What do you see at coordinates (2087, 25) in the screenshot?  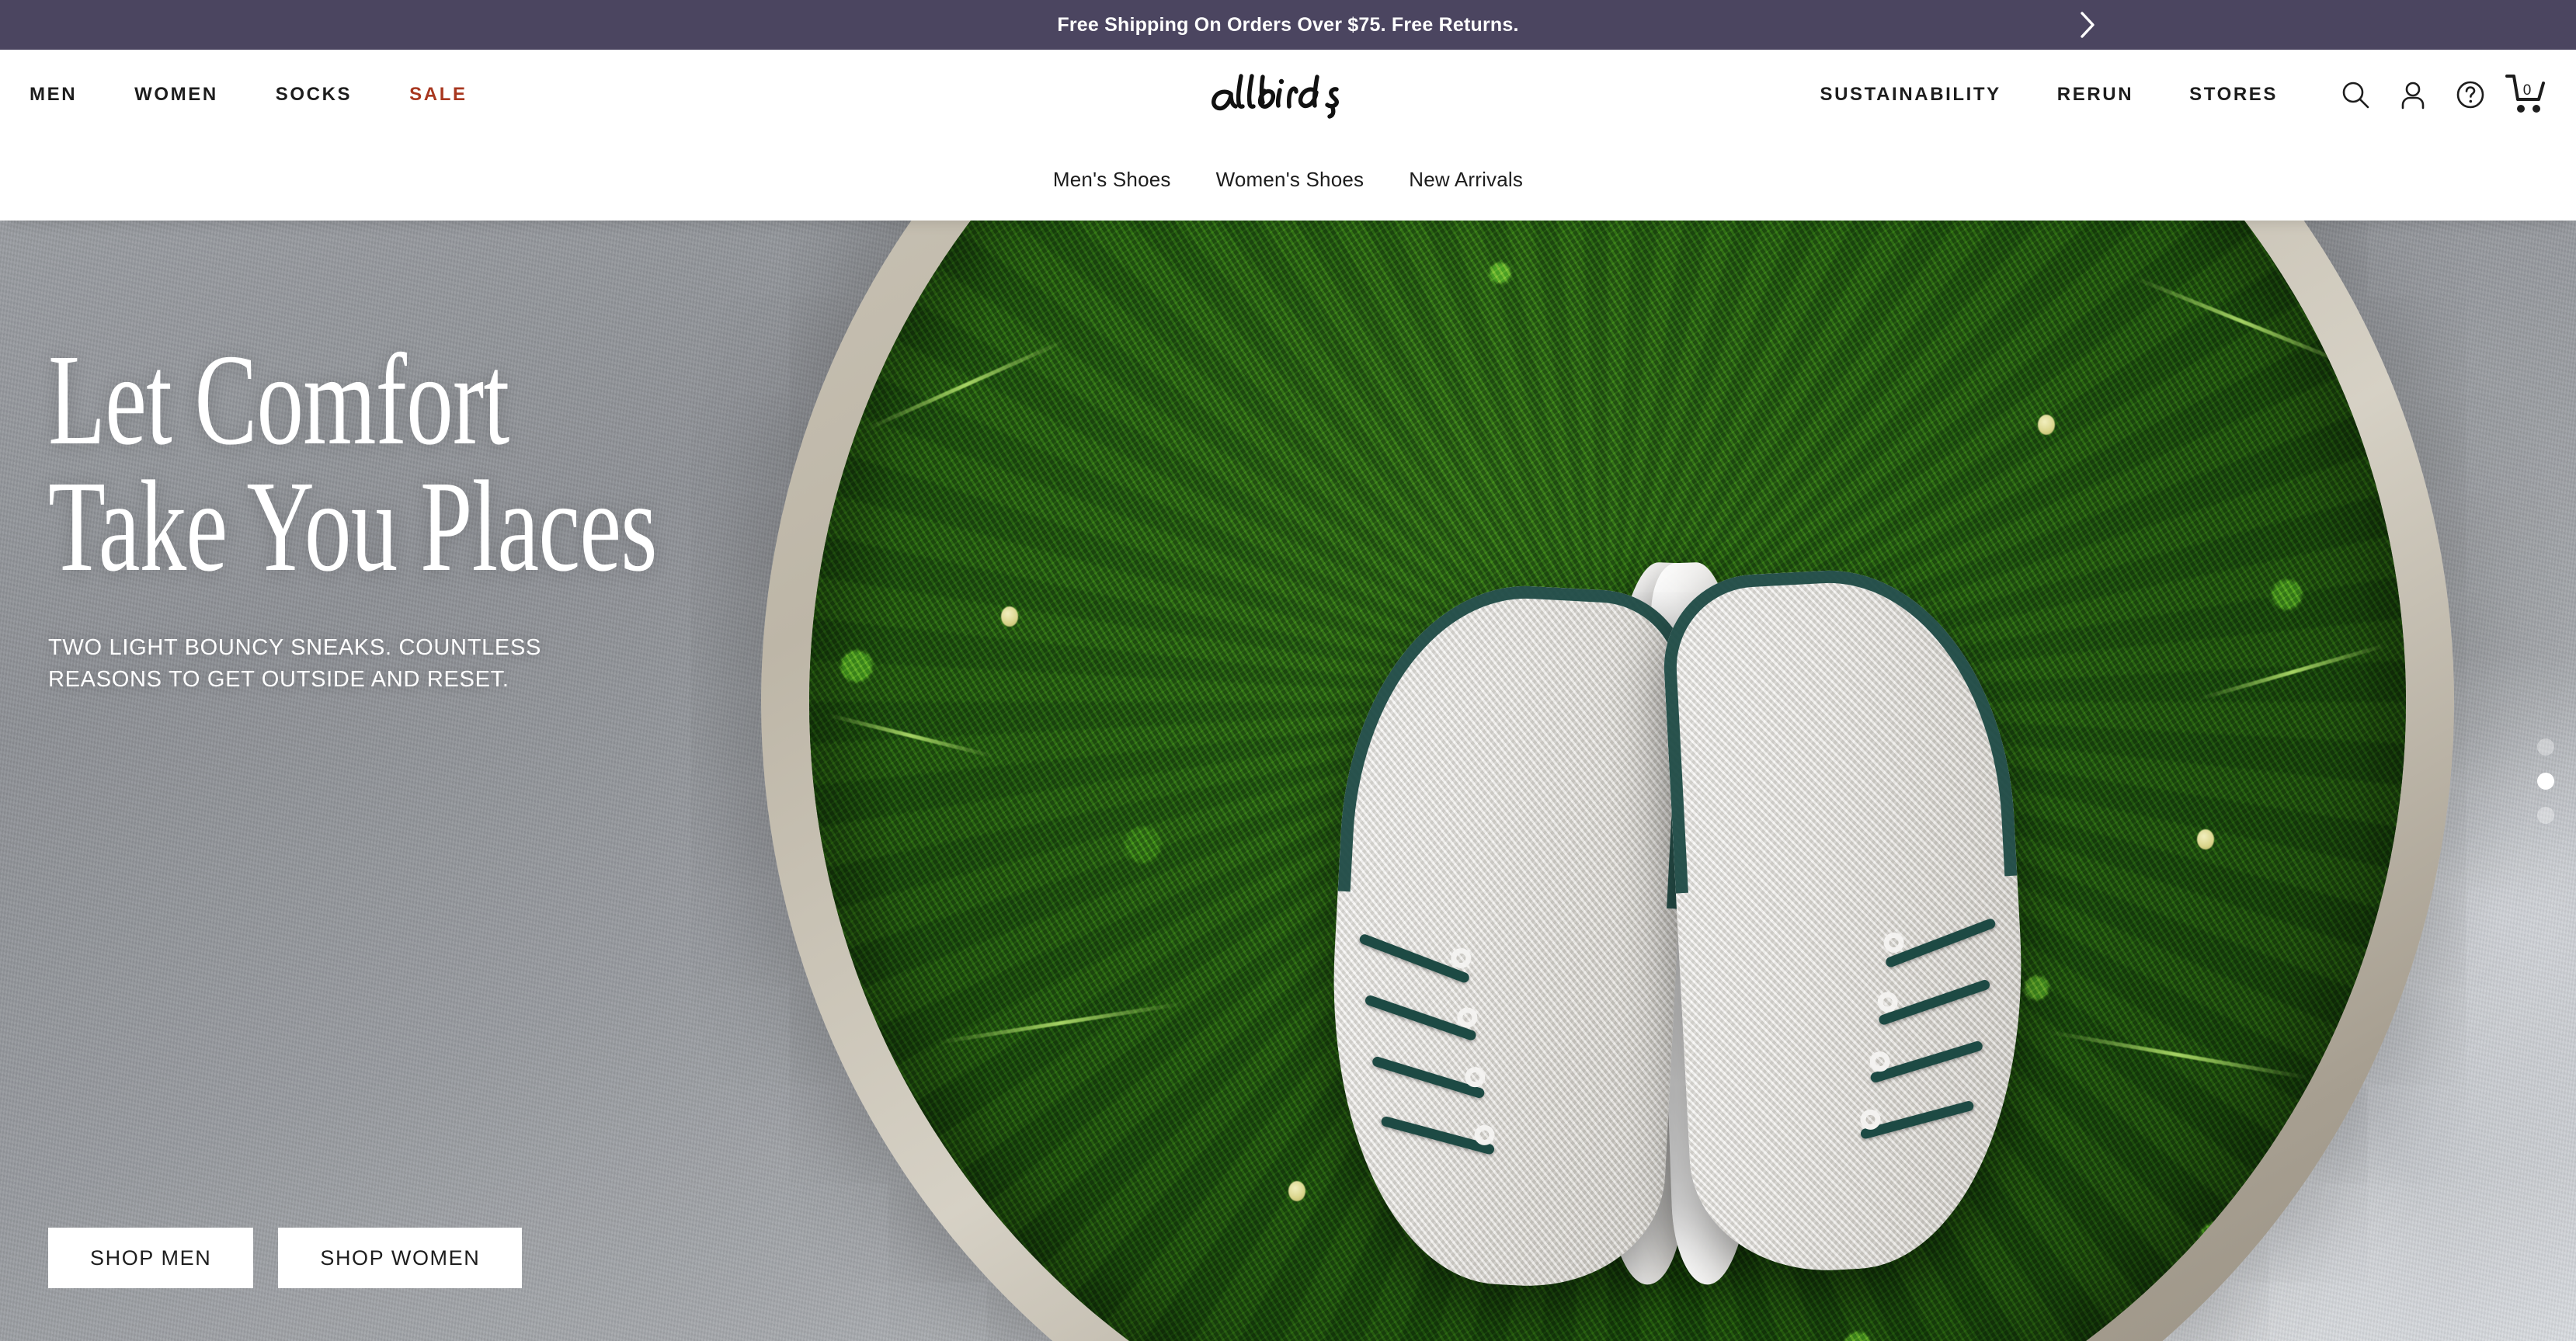 I see `chevron-right-icon` at bounding box center [2087, 25].